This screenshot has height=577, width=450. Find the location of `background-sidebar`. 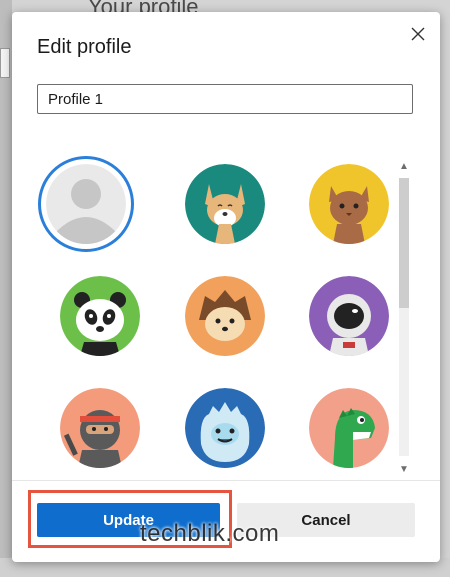

background-sidebar is located at coordinates (6, 288).